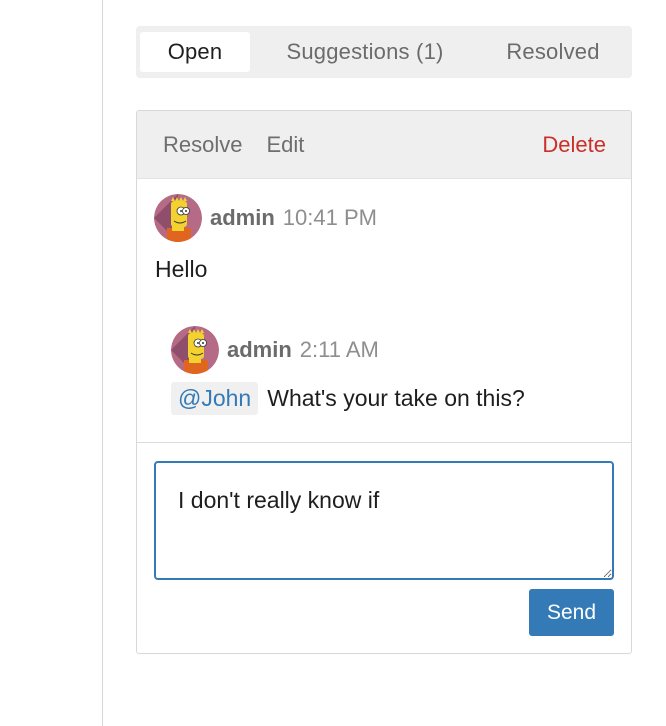 The image size is (666, 726). I want to click on divider, so click(384, 442).